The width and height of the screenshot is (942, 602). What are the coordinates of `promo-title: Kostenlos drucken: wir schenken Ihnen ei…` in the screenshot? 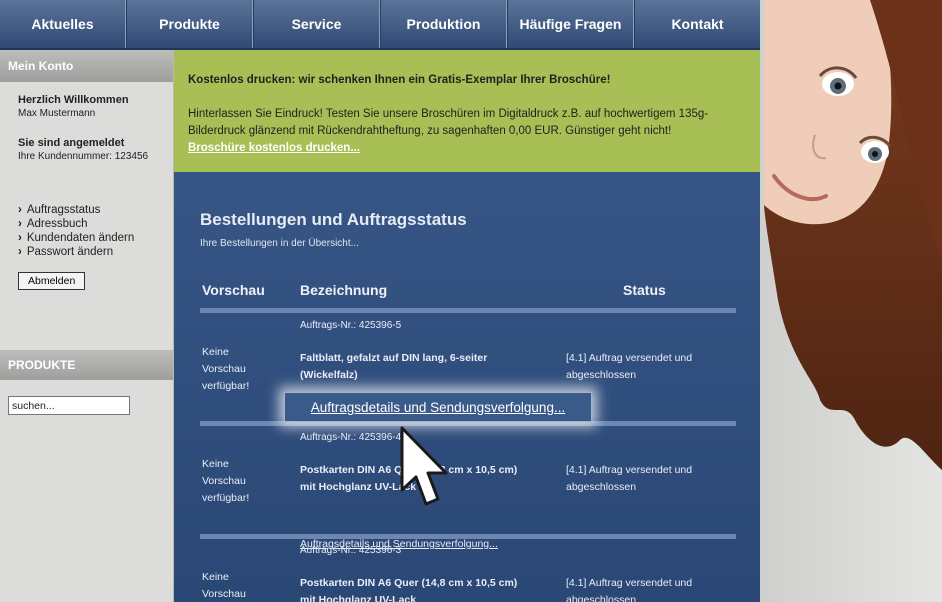 It's located at (399, 80).